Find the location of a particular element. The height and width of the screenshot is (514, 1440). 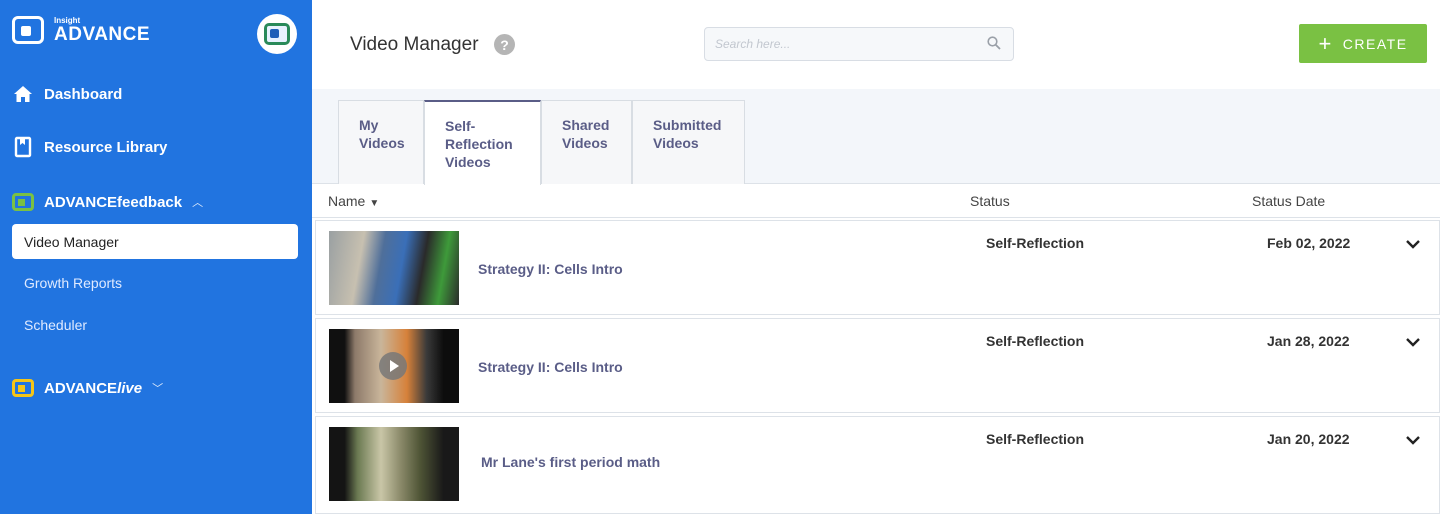

sidebar-item-growth-reports: Growth Reports is located at coordinates (73, 283).